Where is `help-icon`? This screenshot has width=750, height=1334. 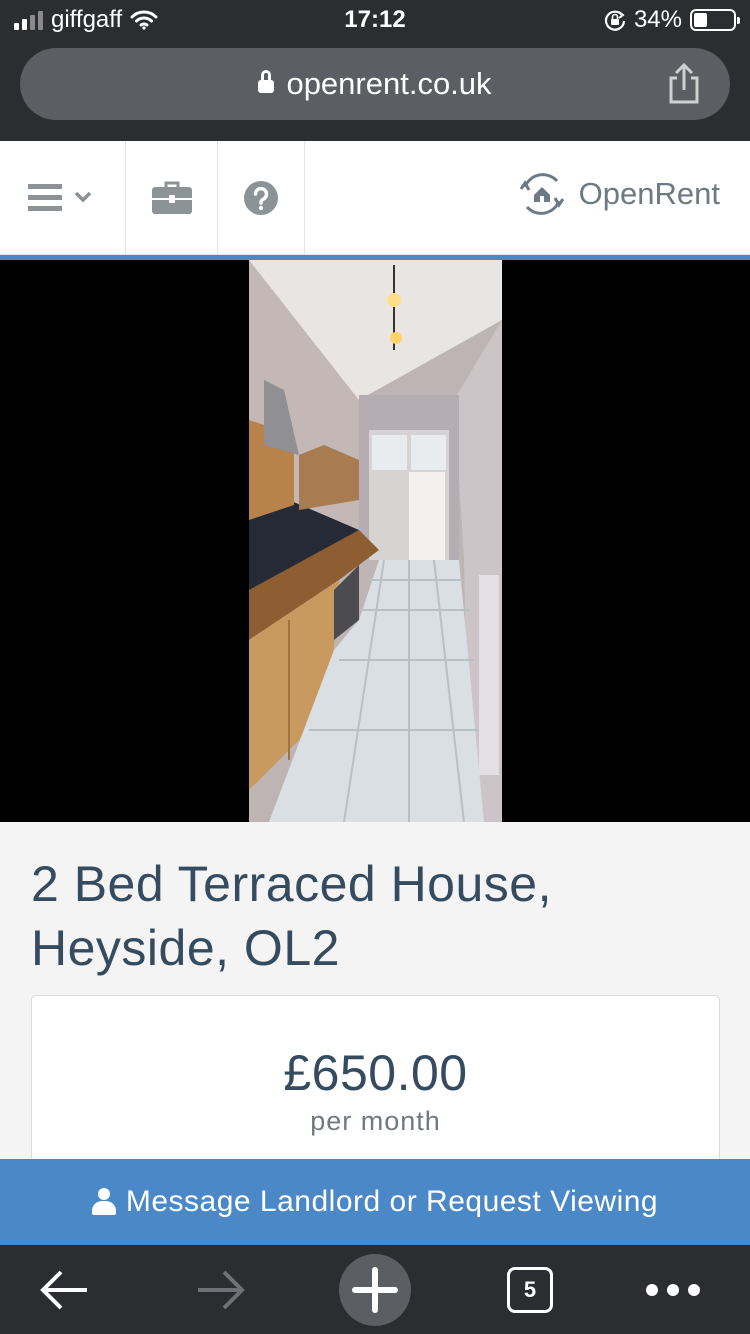
help-icon is located at coordinates (261, 198).